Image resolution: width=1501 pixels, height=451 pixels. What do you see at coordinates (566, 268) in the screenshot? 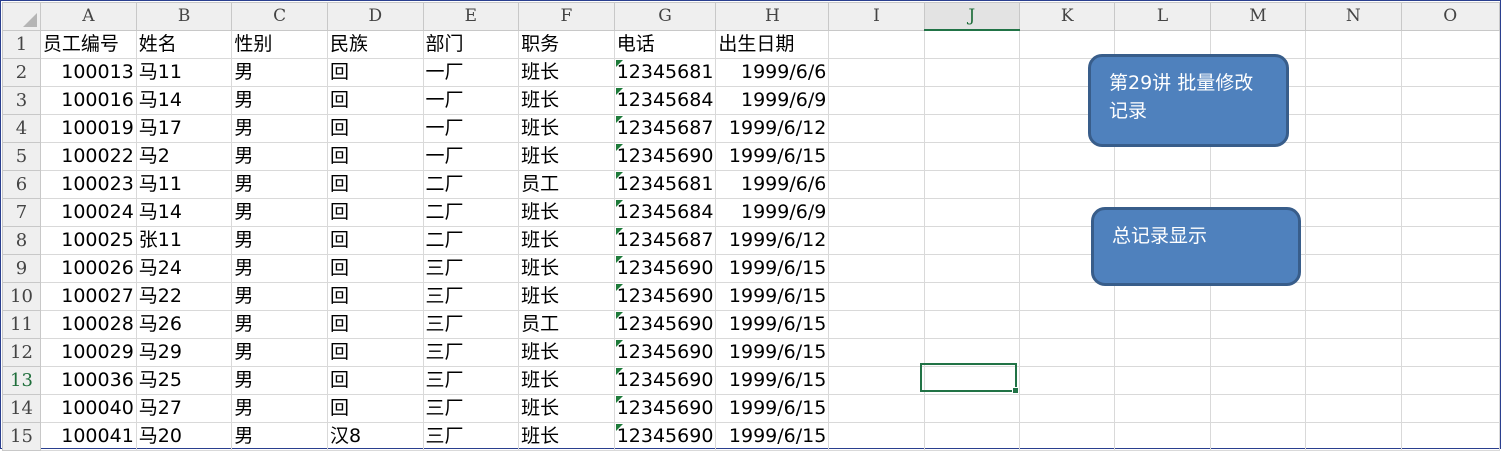
I see `cell-f9: 班长` at bounding box center [566, 268].